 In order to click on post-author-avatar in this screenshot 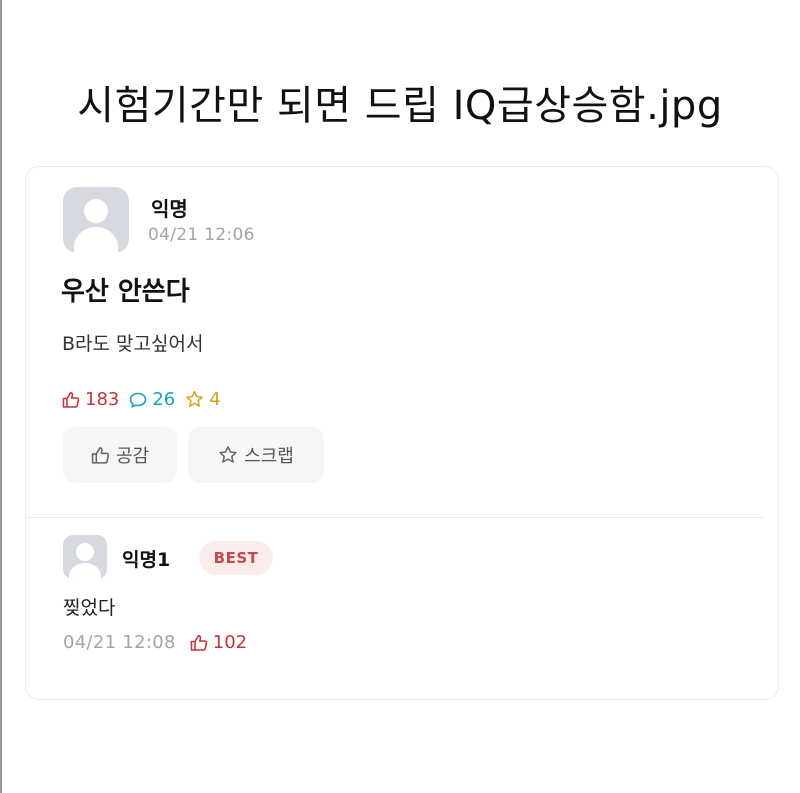, I will do `click(96, 220)`.